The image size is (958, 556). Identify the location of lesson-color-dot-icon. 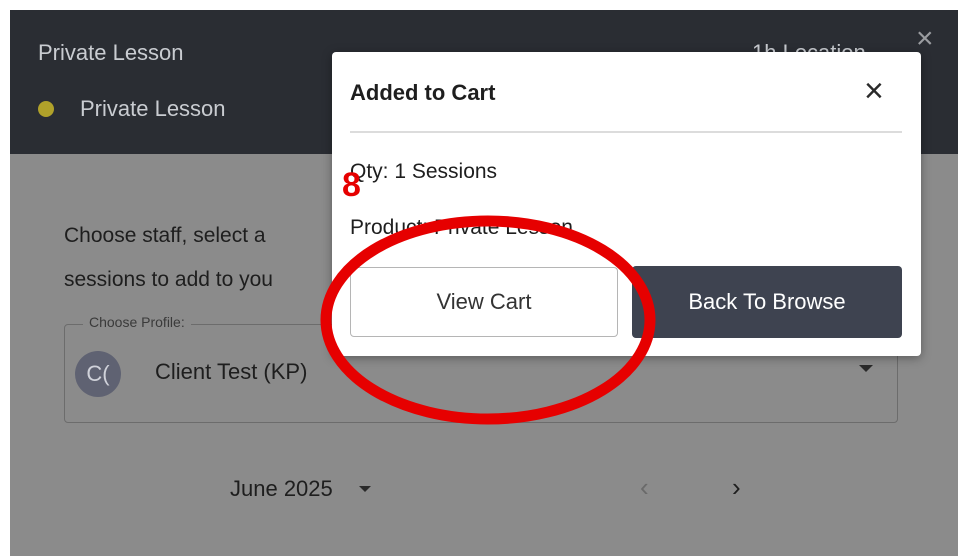
(46, 109).